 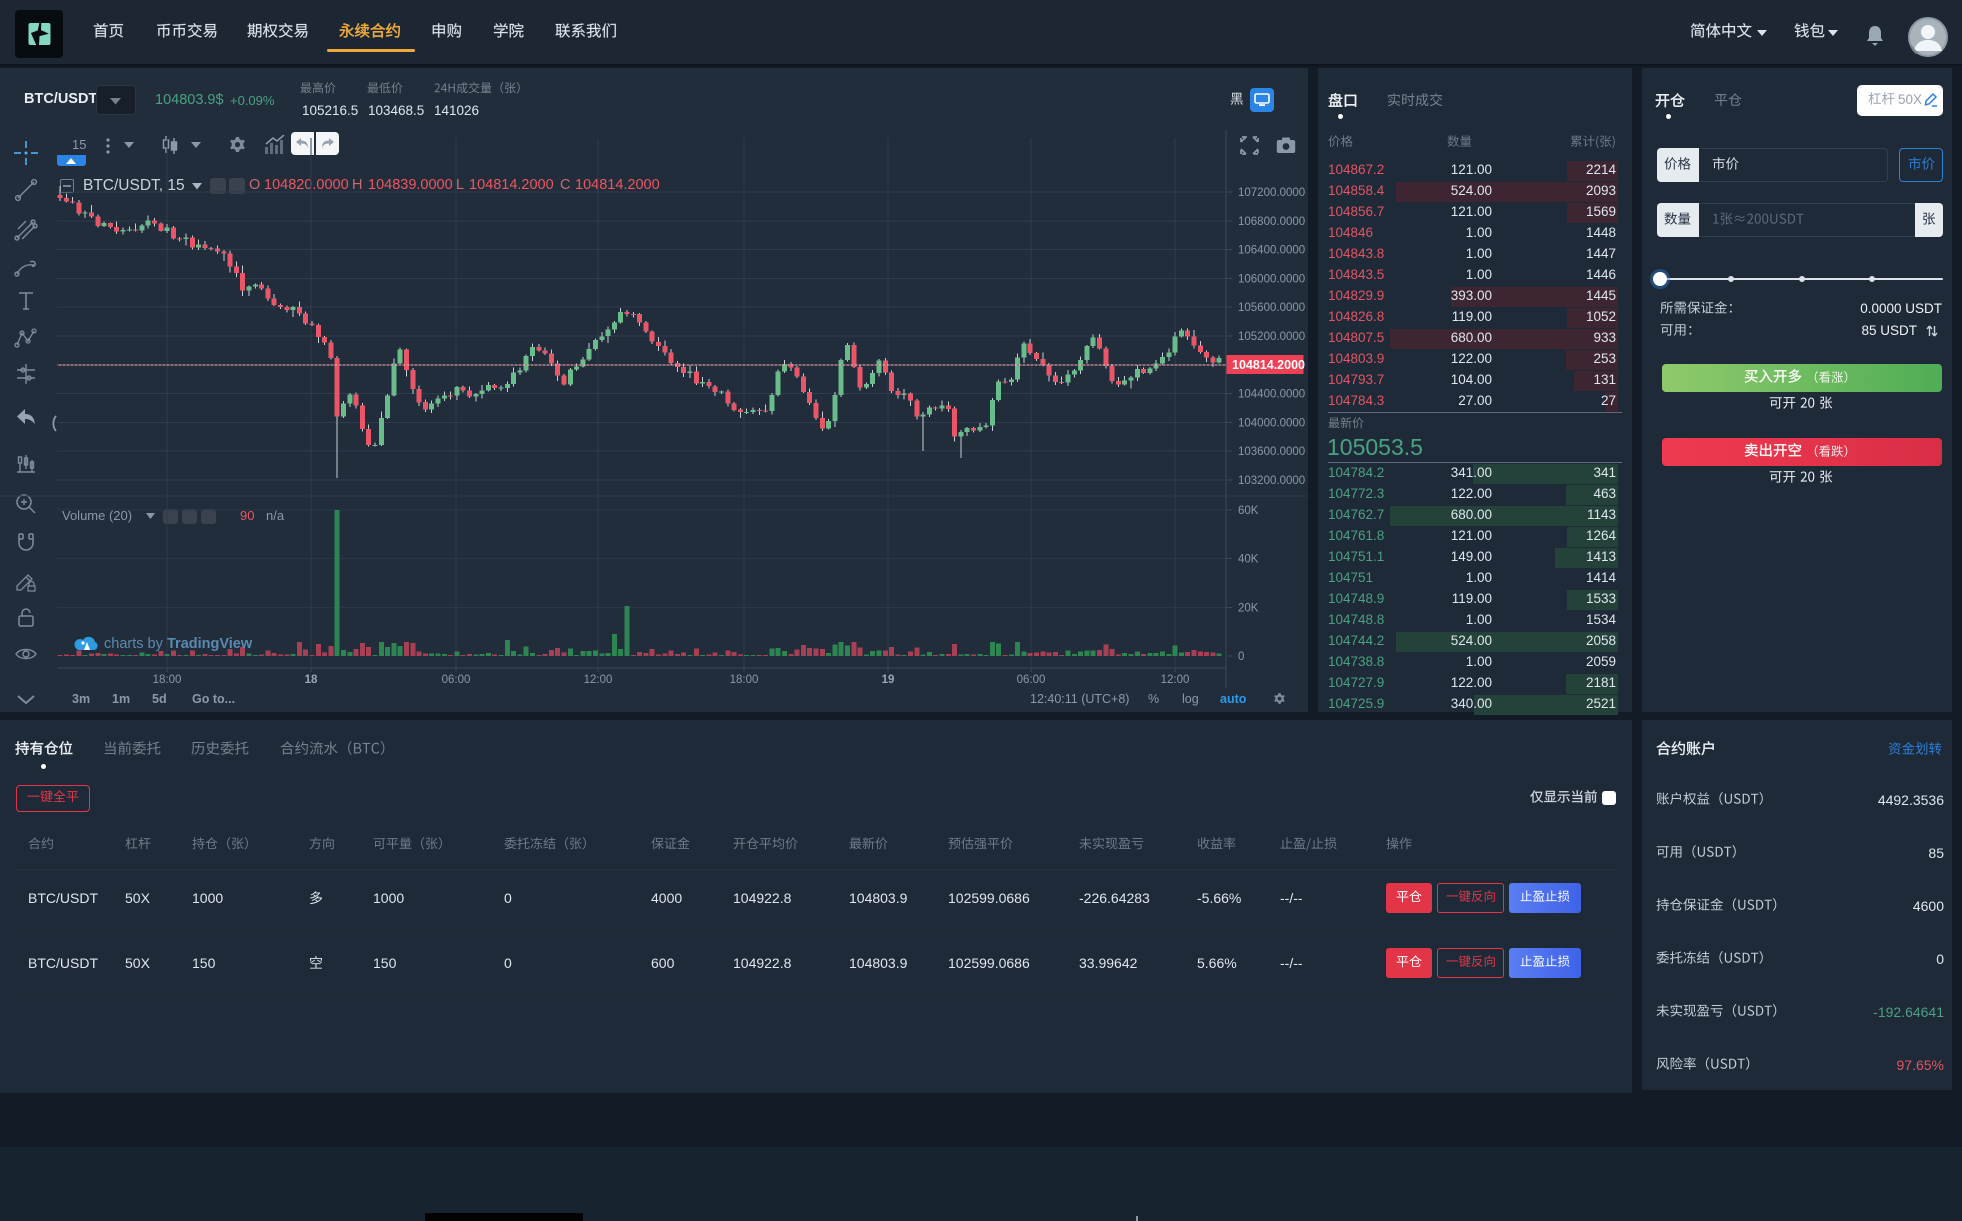 I want to click on svg-text: 104814.2000, so click(x=1268, y=365).